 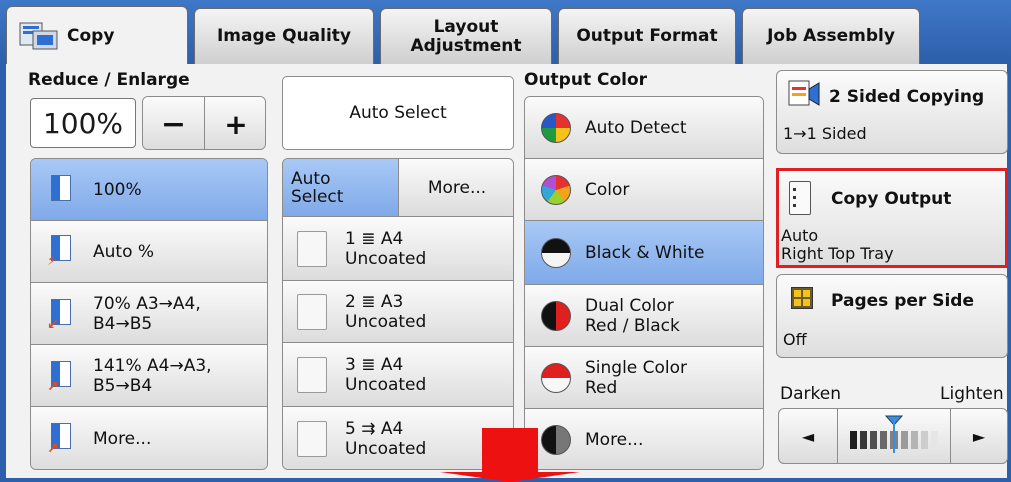 I want to click on pages-per-side-icon, so click(x=802, y=298).